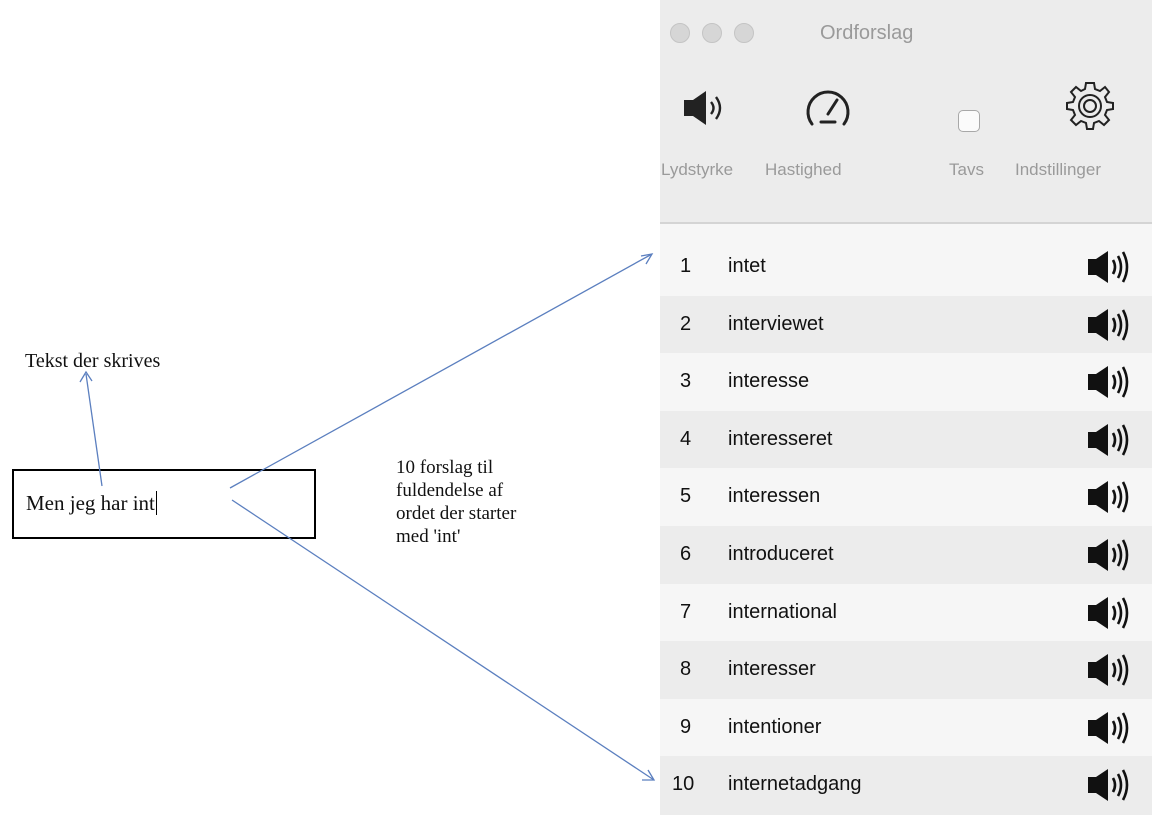 This screenshot has height=815, width=1152. What do you see at coordinates (781, 554) in the screenshot?
I see `suggestion-word: introduceret` at bounding box center [781, 554].